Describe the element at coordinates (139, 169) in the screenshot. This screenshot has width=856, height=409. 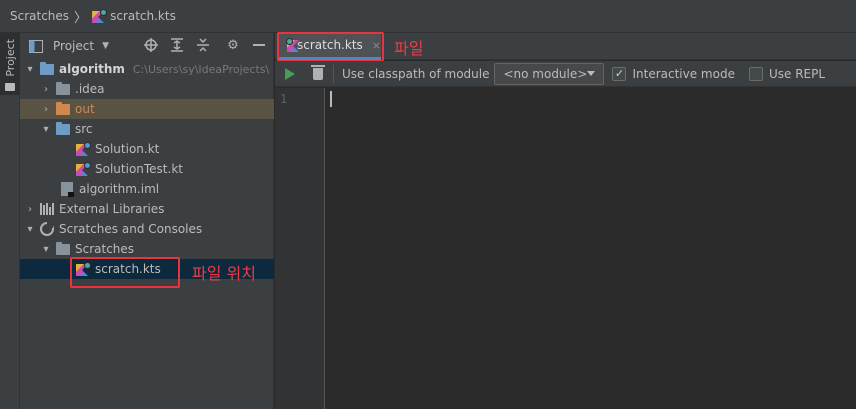
I see `tree-item-label: SolutionTest.kt` at that location.